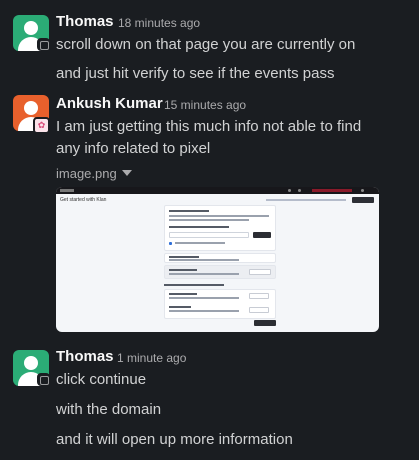 This screenshot has width=419, height=460. I want to click on message-text: any info related to pixel, so click(133, 148).